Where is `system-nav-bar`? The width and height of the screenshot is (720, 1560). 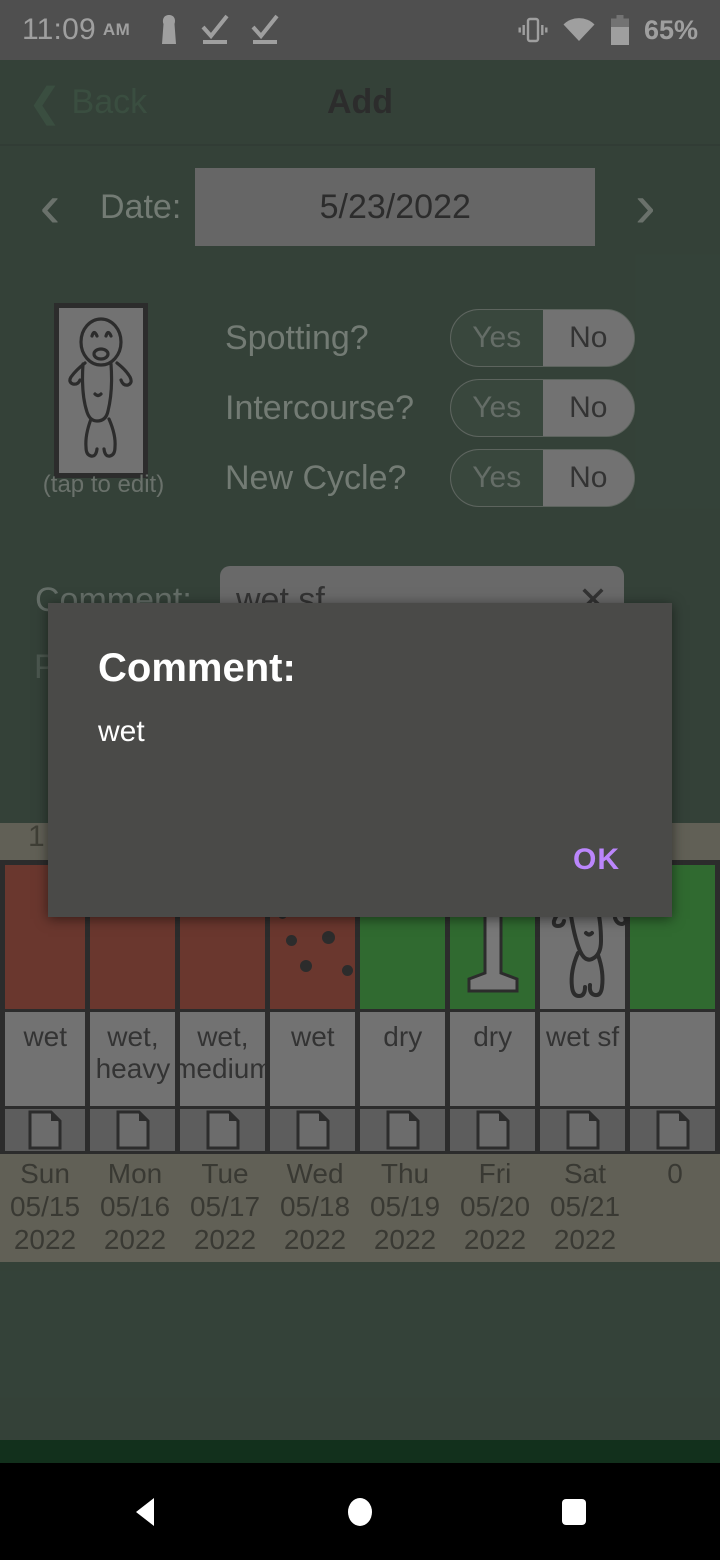
system-nav-bar is located at coordinates (360, 1511).